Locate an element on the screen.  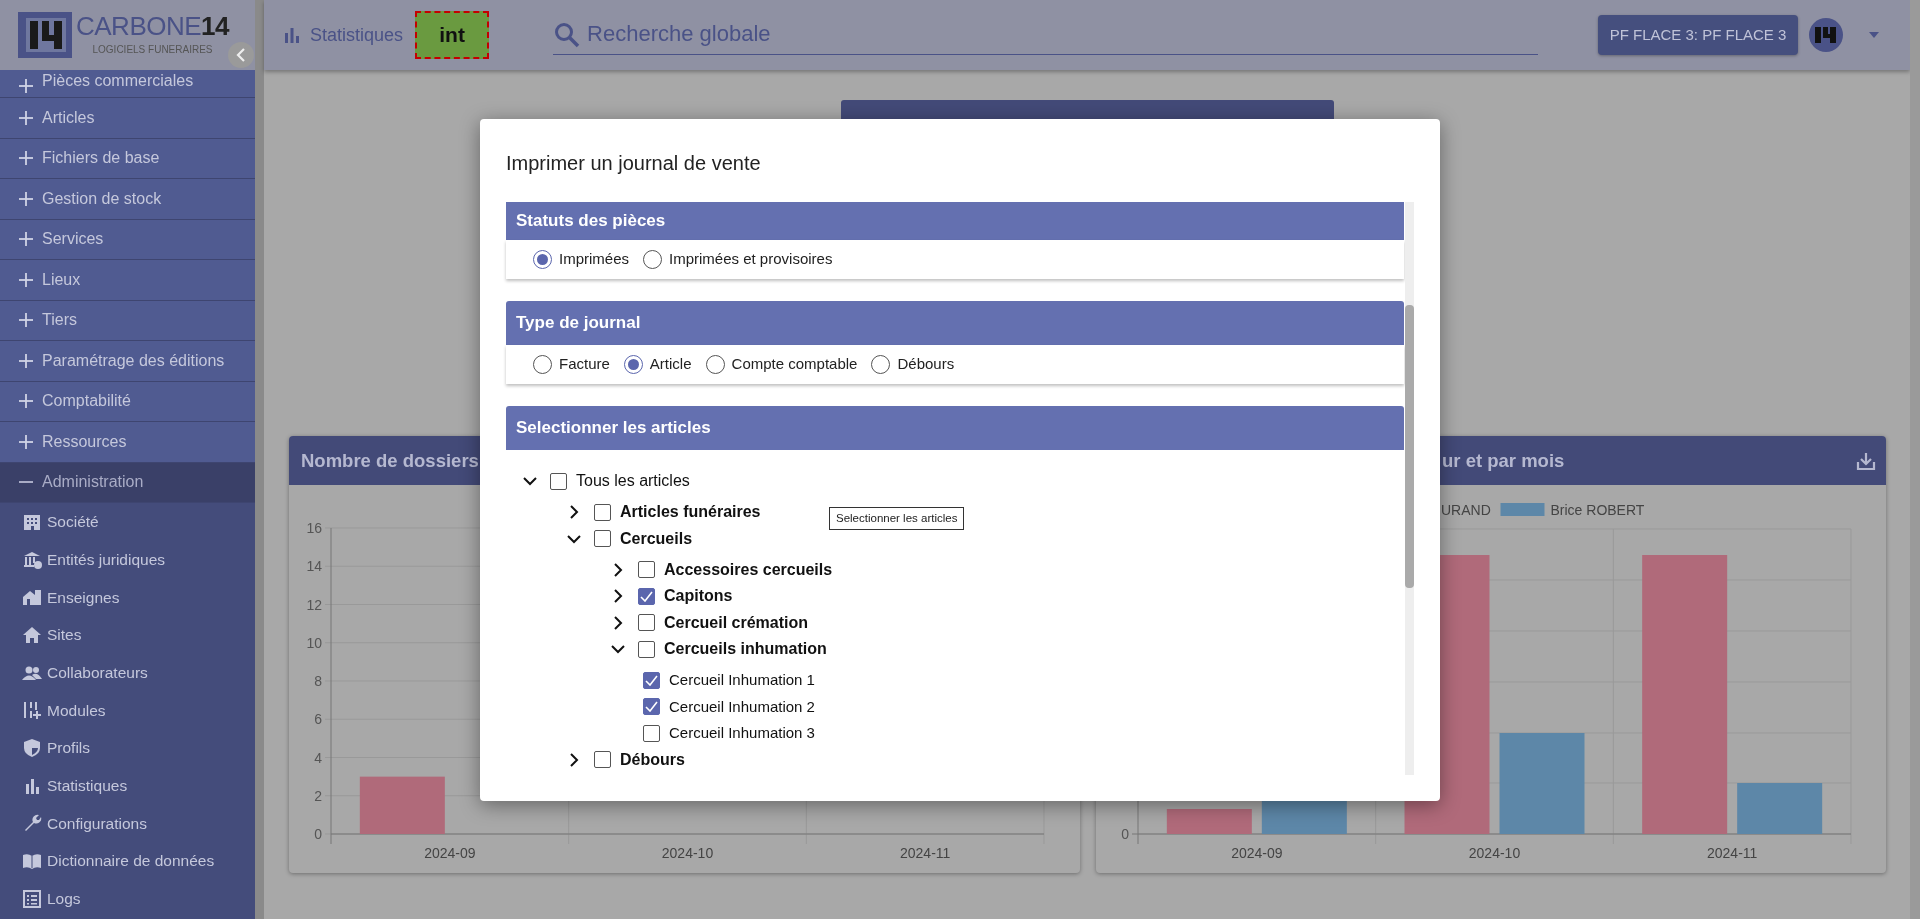
shop-icon is located at coordinates (32, 597).